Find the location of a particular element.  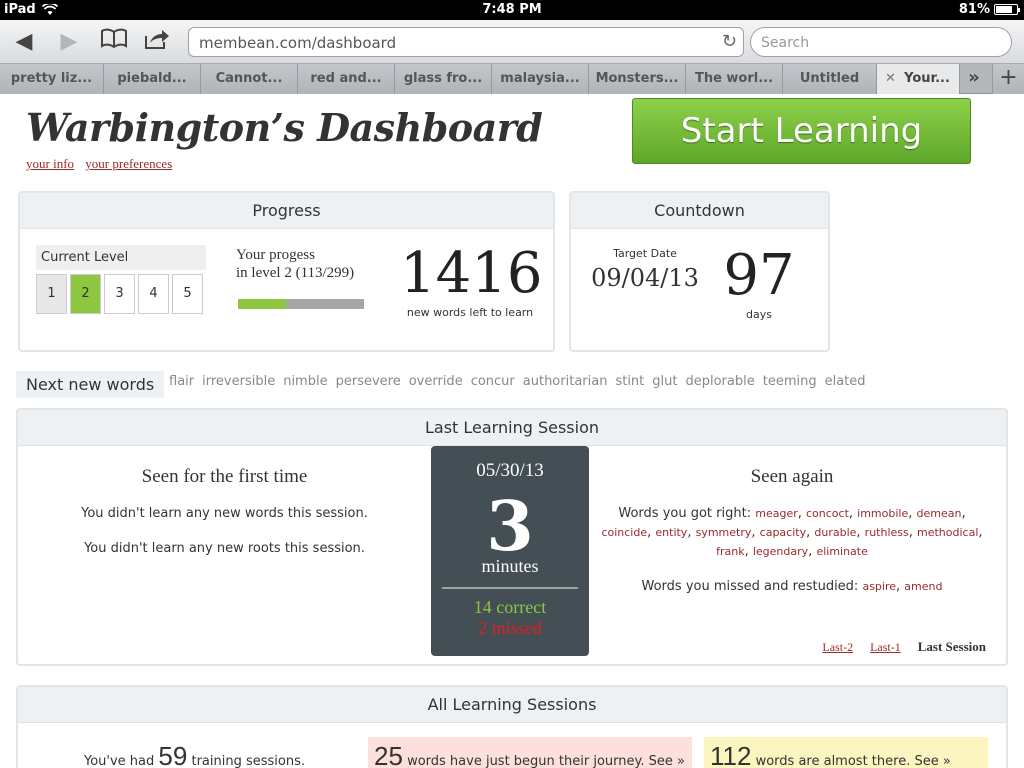

next-word: elated is located at coordinates (845, 381).